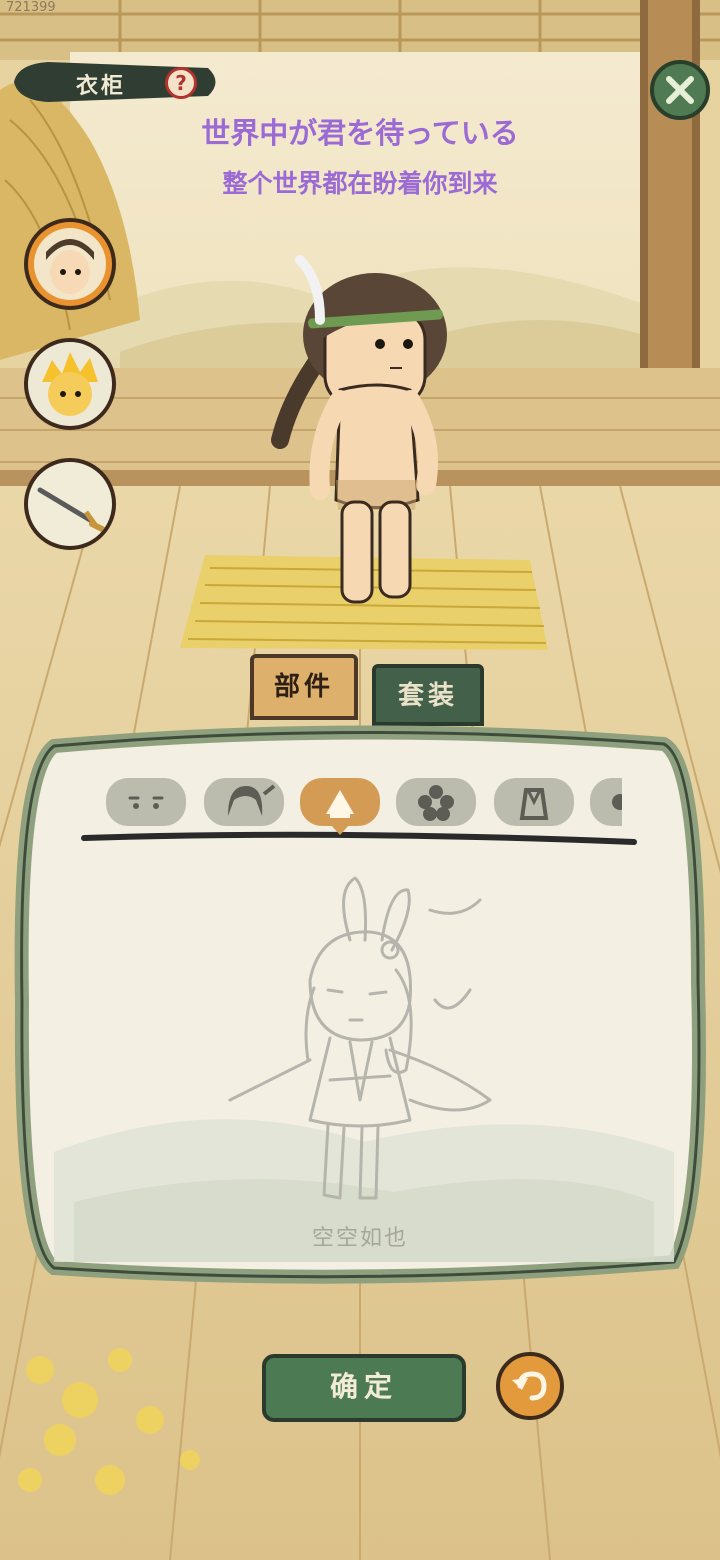  Describe the element at coordinates (360, 1038) in the screenshot. I see `empty-outfit-sketch` at that location.